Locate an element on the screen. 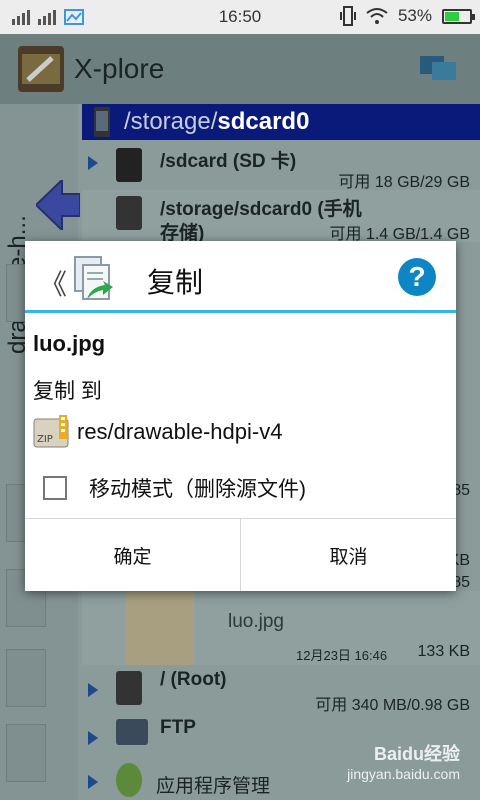 This screenshot has width=480, height=800. ok-button: 确定 is located at coordinates (132, 555).